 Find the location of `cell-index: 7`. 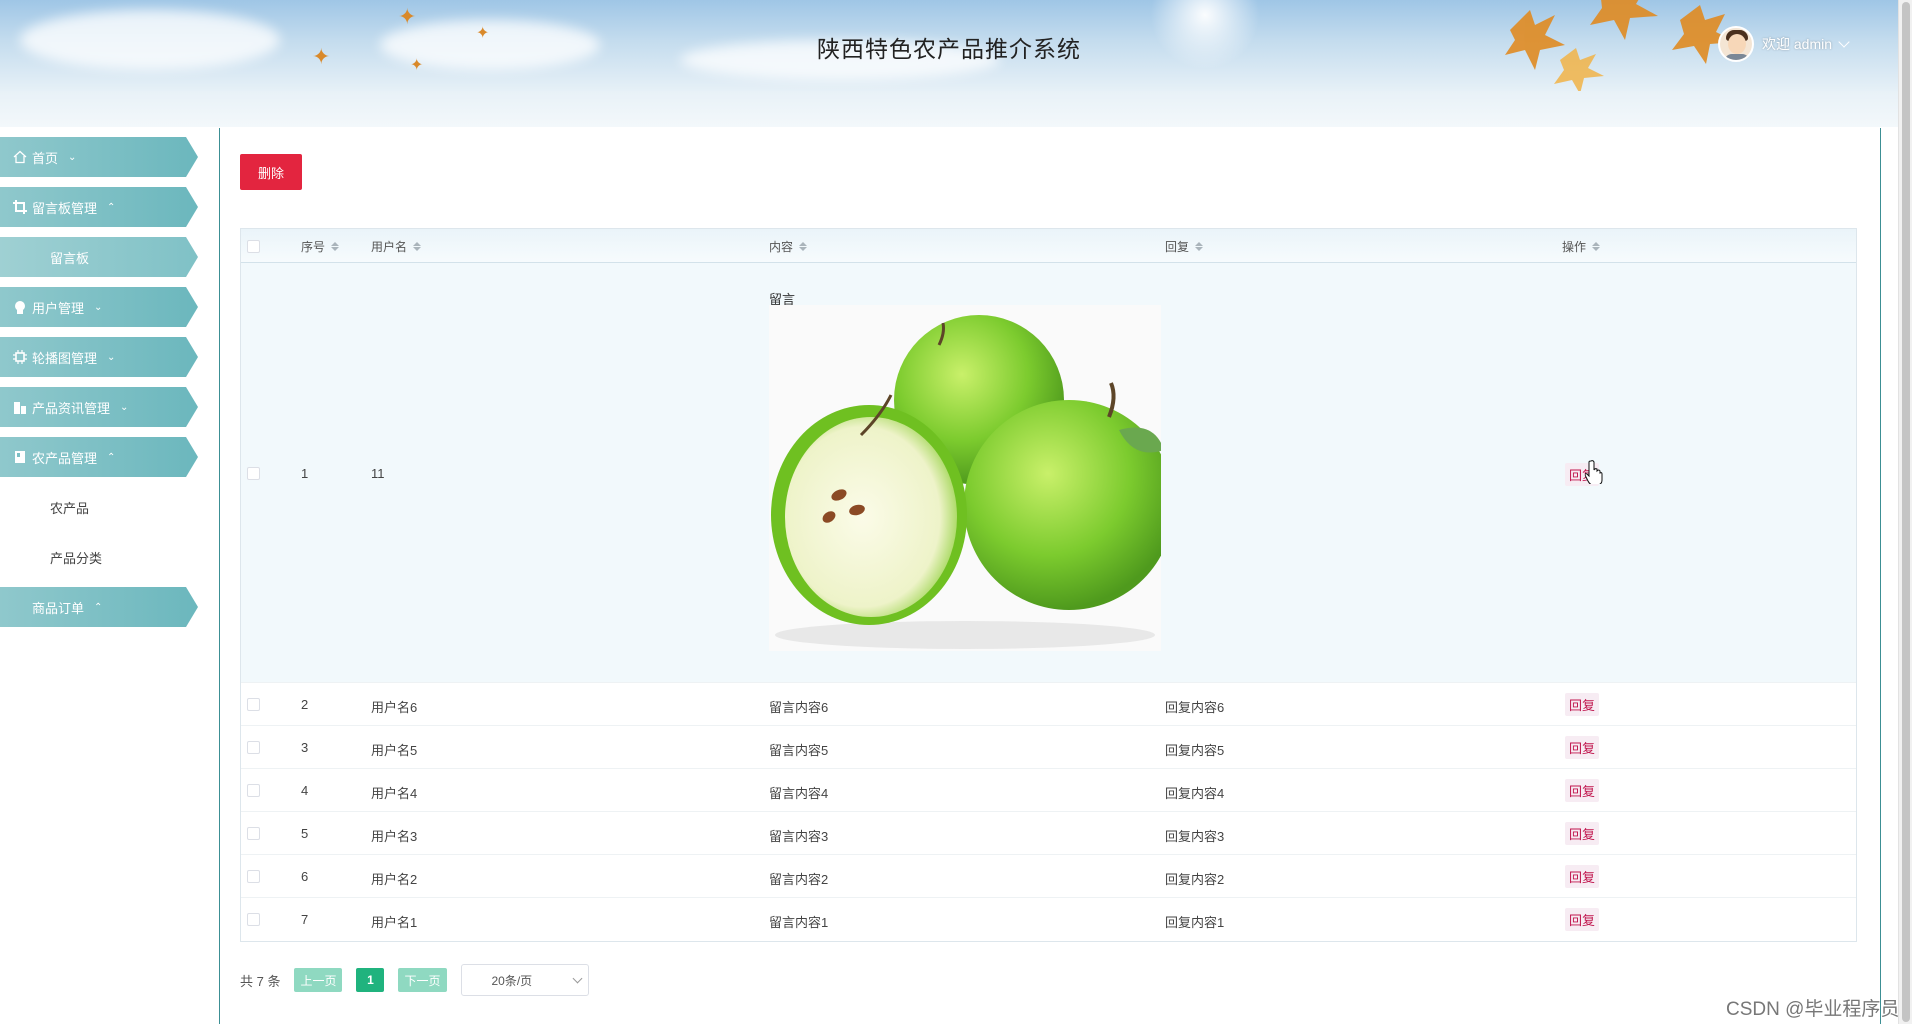

cell-index: 7 is located at coordinates (305, 919).